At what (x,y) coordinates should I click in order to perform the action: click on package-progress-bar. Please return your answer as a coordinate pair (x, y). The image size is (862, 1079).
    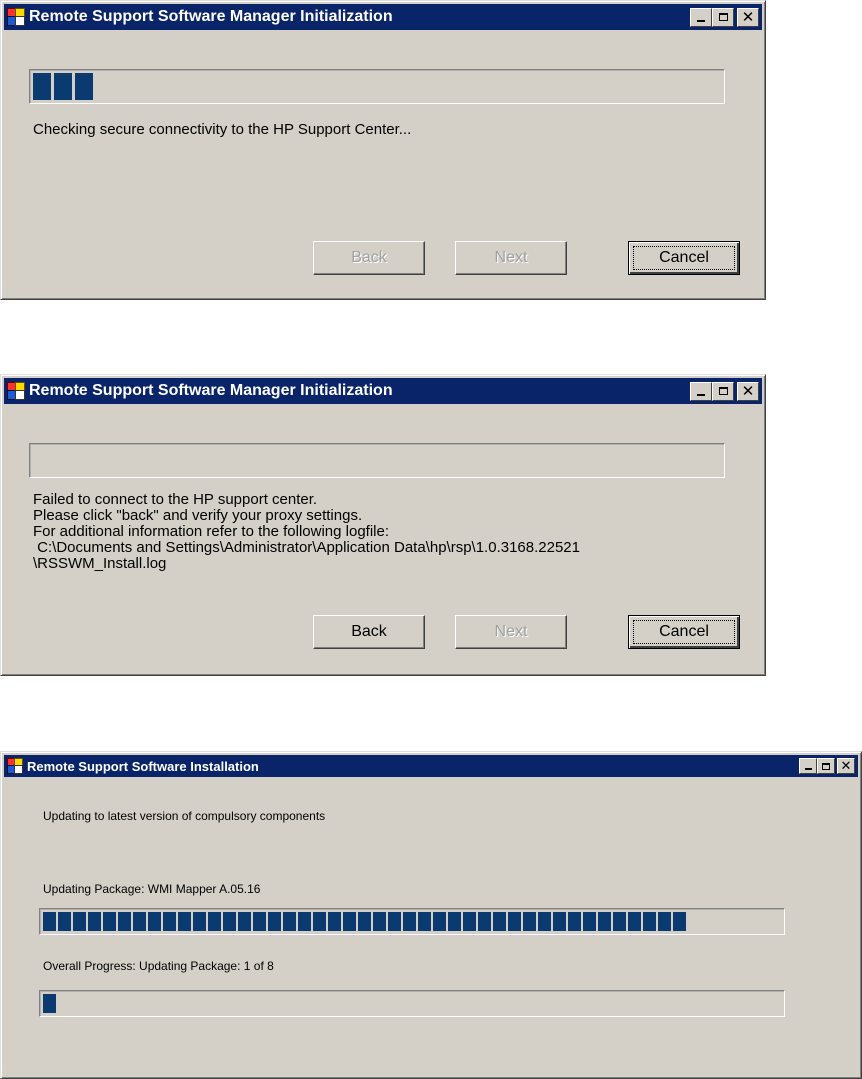
    Looking at the image, I should click on (412, 921).